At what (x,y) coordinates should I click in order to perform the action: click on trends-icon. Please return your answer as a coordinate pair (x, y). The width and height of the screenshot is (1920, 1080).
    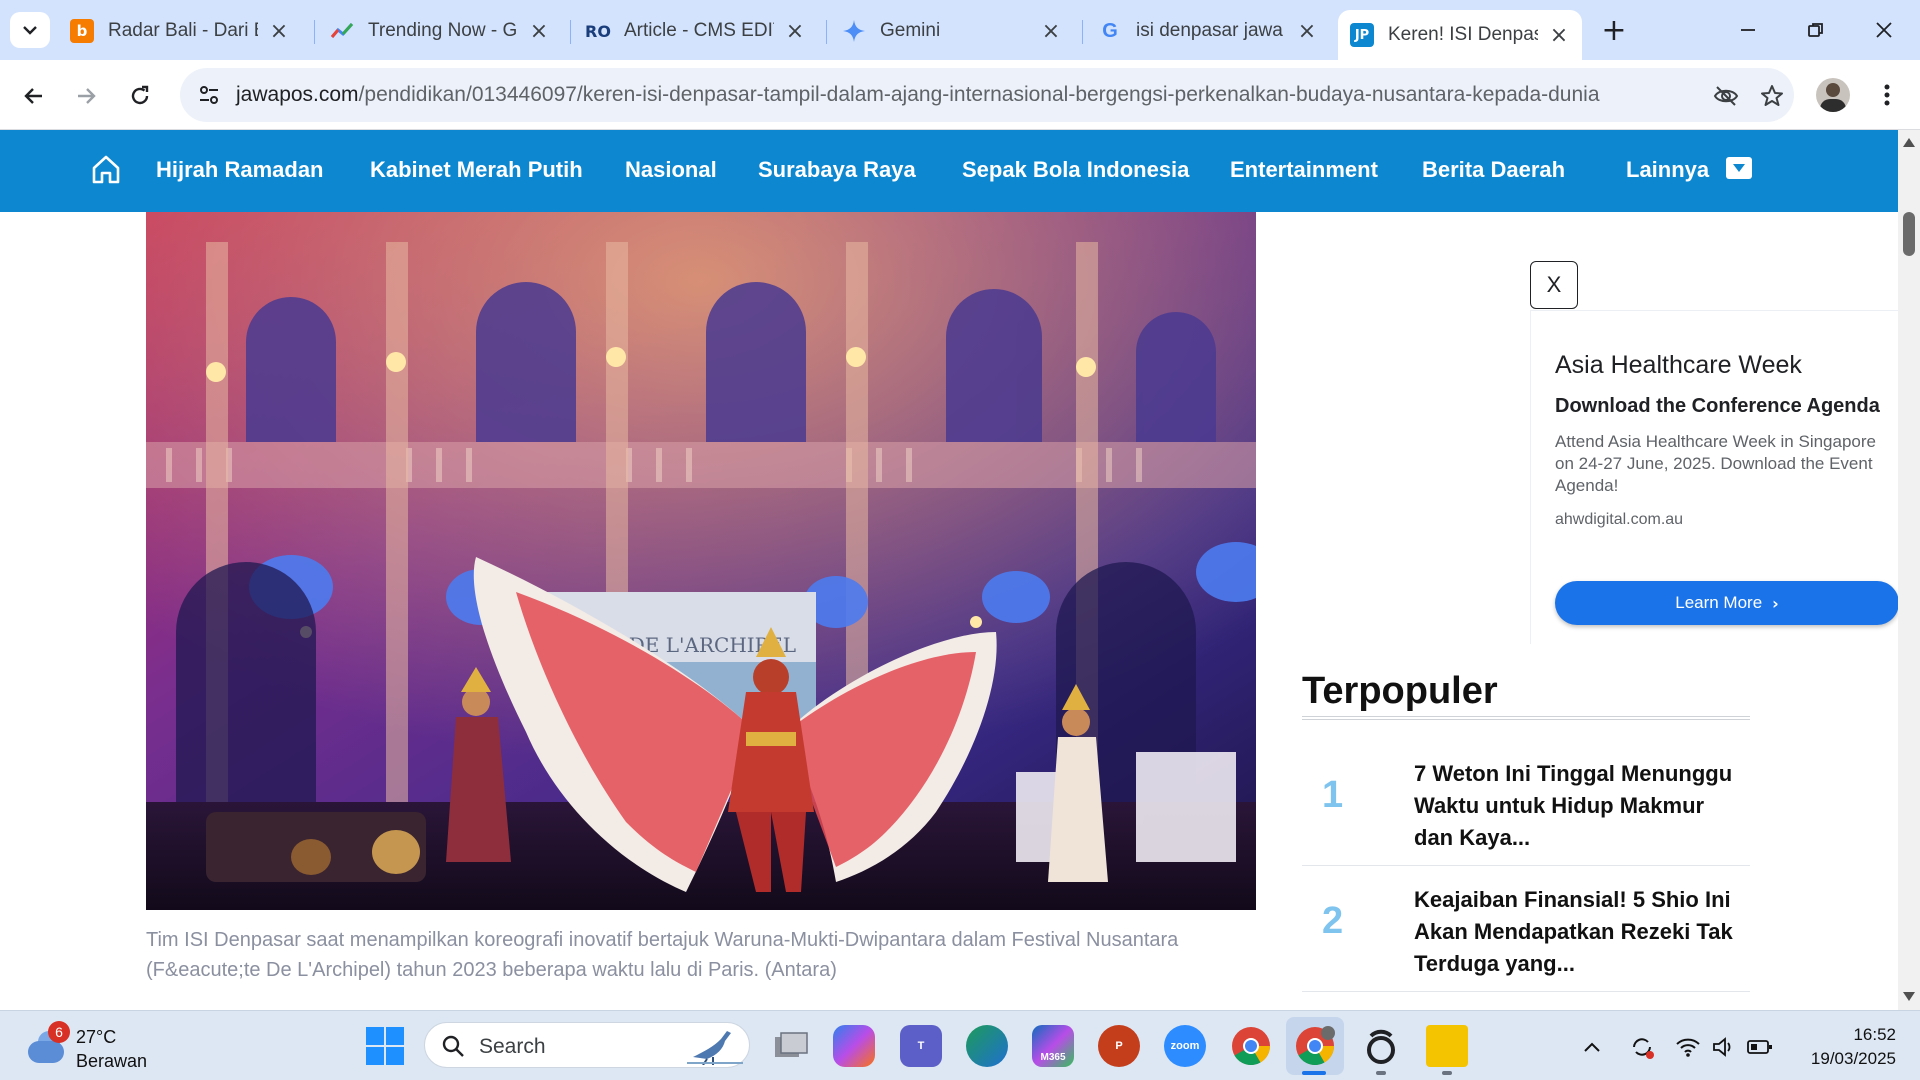
    Looking at the image, I should click on (342, 31).